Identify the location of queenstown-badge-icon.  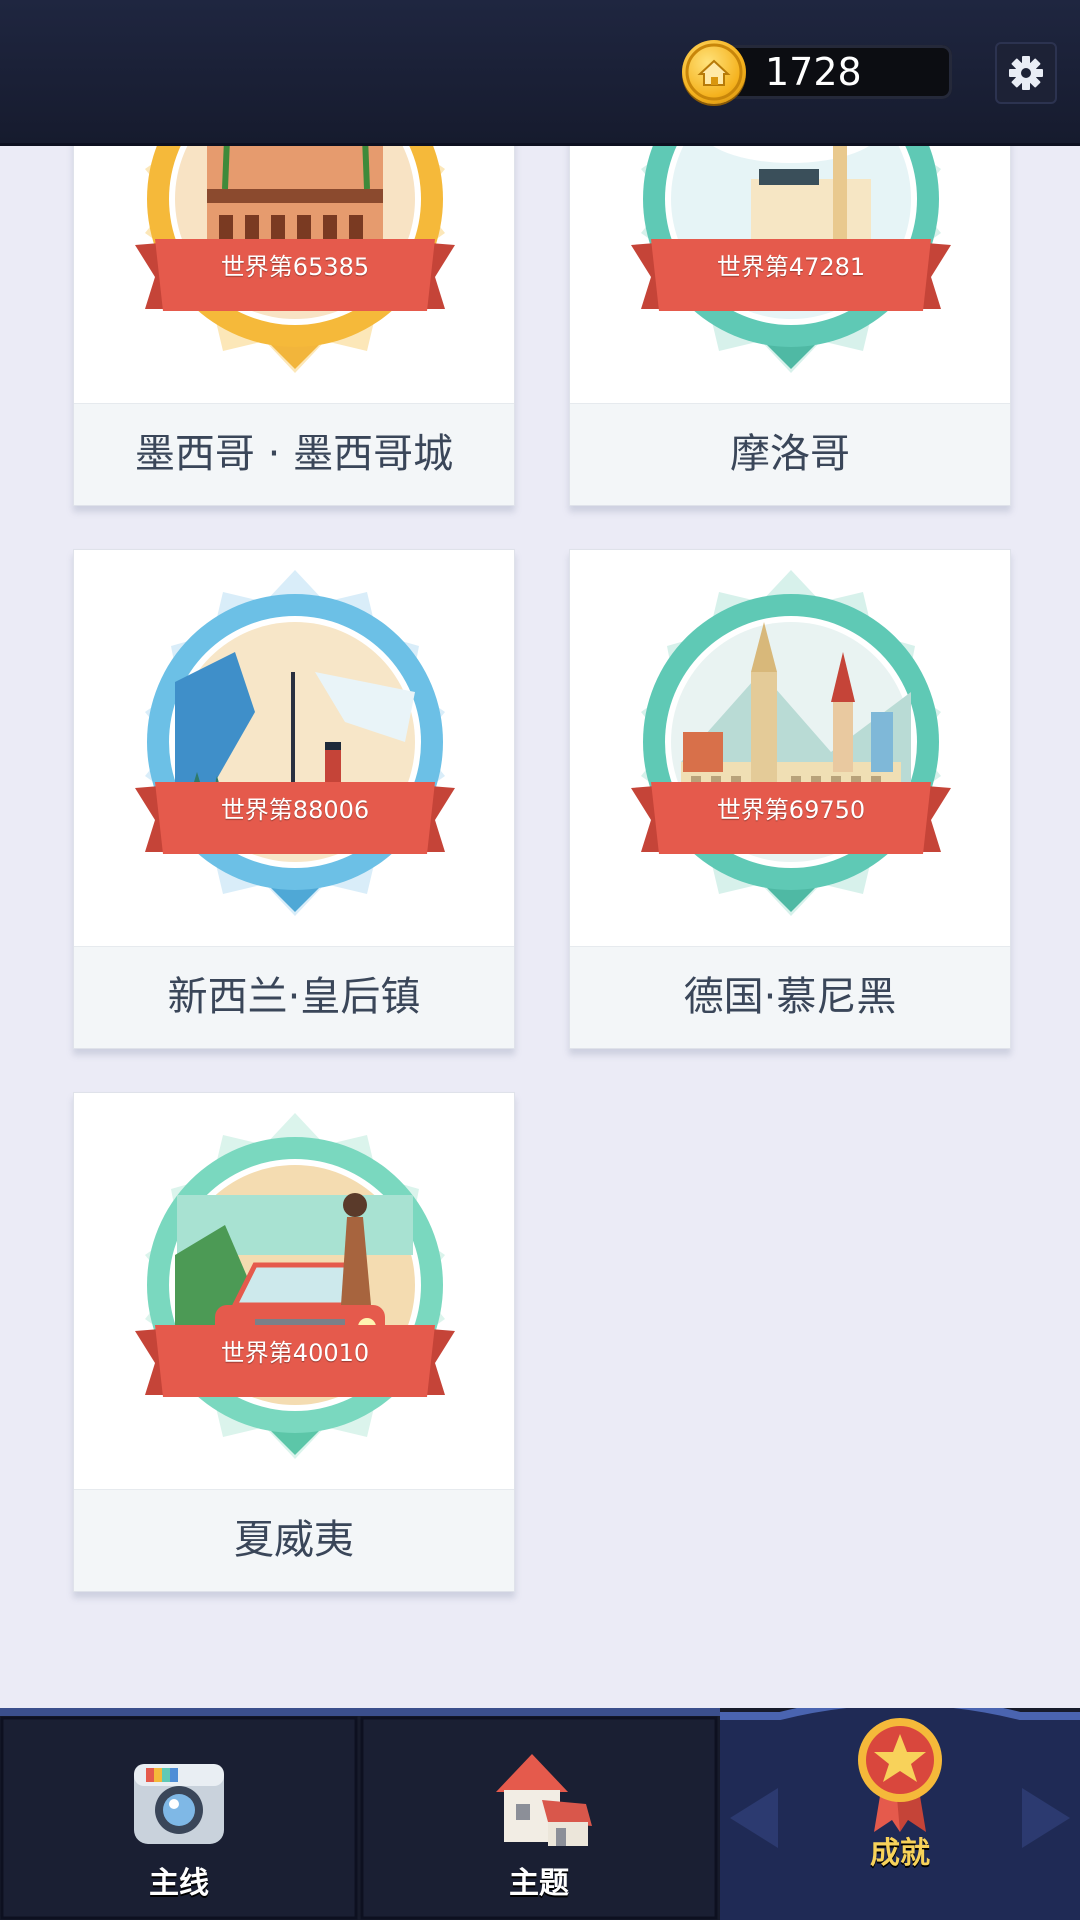
(295, 743).